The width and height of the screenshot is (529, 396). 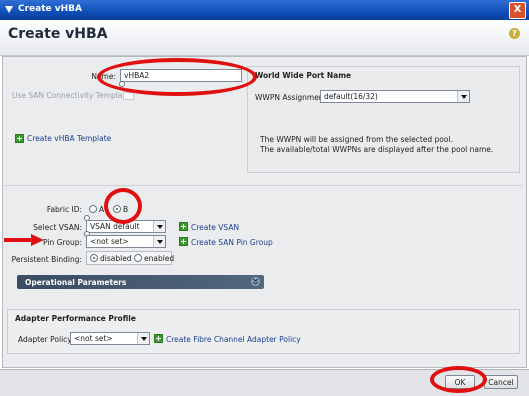 I want to click on add-adapter-policy-icon, so click(x=158, y=338).